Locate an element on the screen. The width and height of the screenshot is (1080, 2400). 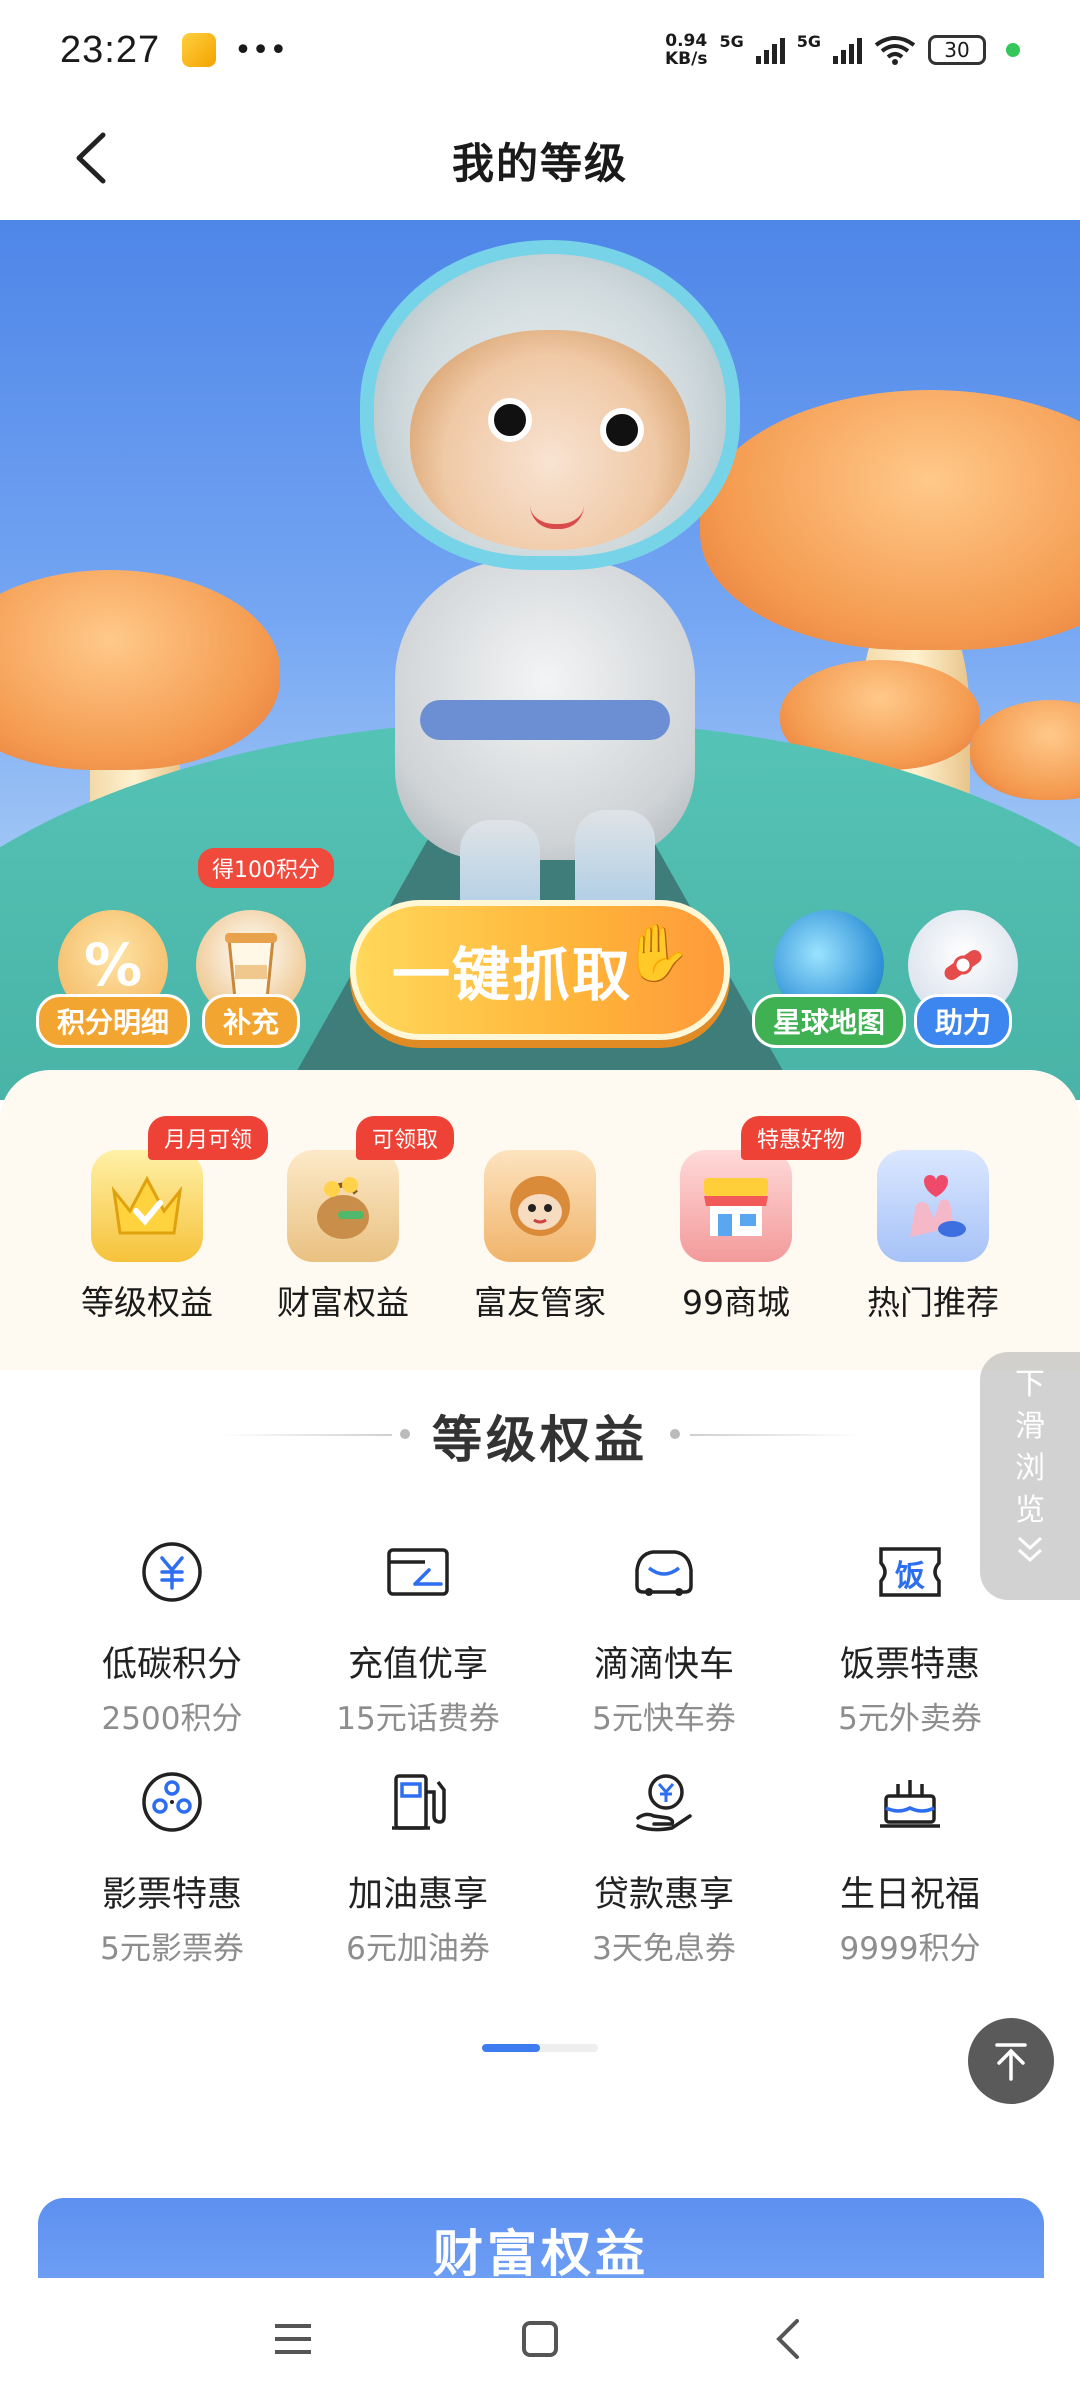
signal-2-label: 5G is located at coordinates (808, 41).